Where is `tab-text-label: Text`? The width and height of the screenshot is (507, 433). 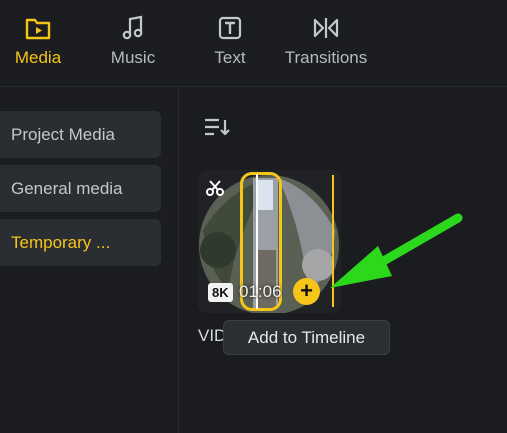 tab-text-label: Text is located at coordinates (230, 57).